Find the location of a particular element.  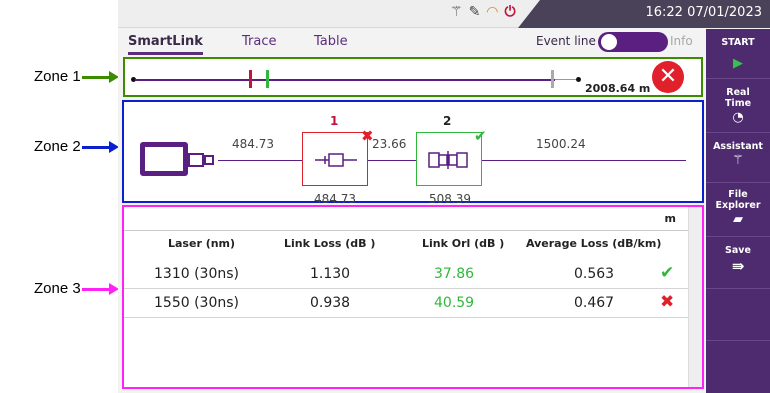

zone-3-label: Zone 3 is located at coordinates (57, 288).